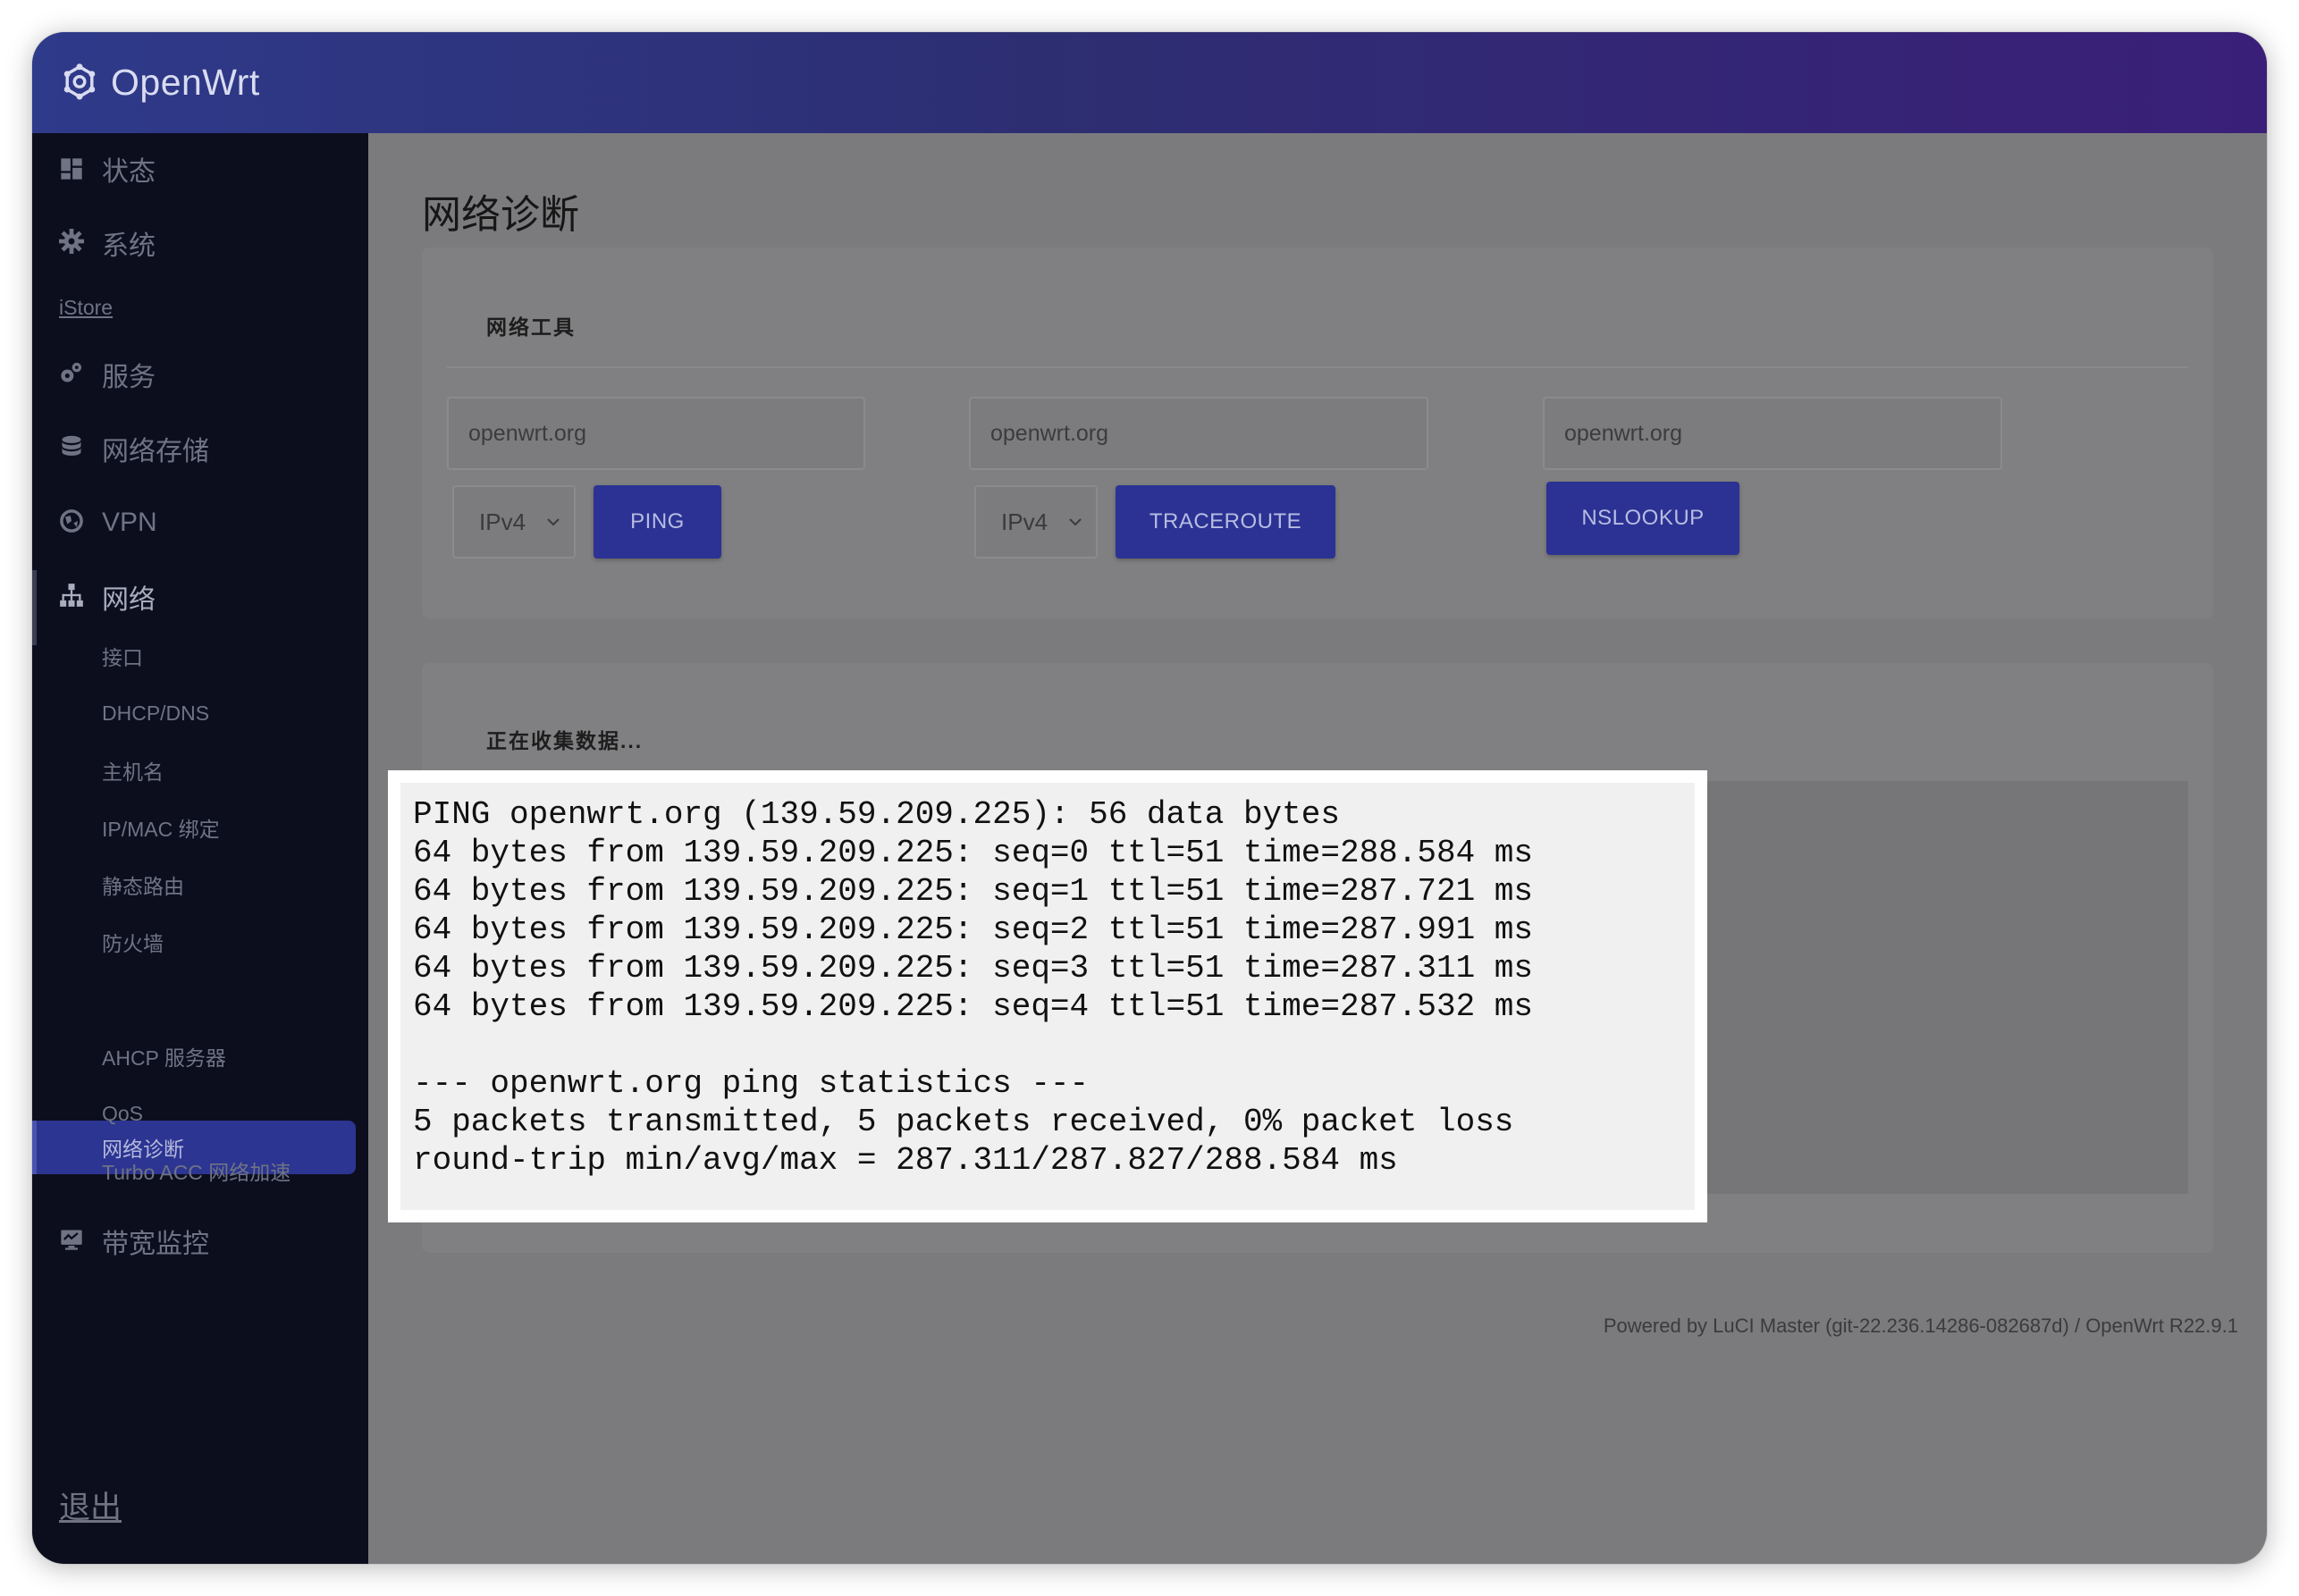 This screenshot has width=2299, height=1596. I want to click on sidebar-item-bandwidth: 带宽监控, so click(200, 1241).